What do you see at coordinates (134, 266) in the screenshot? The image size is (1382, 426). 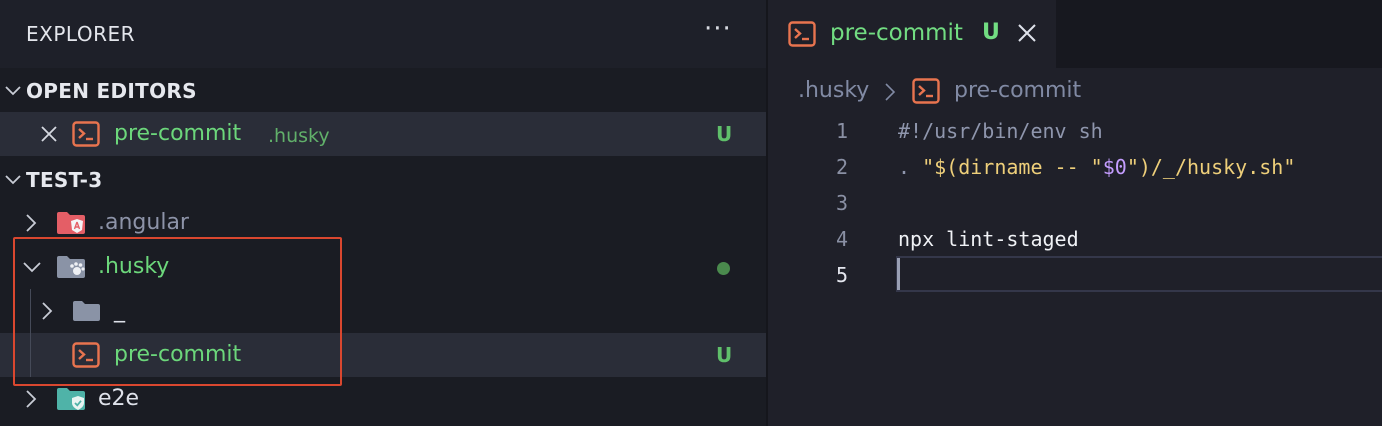 I see `tree-item-label: .husky` at bounding box center [134, 266].